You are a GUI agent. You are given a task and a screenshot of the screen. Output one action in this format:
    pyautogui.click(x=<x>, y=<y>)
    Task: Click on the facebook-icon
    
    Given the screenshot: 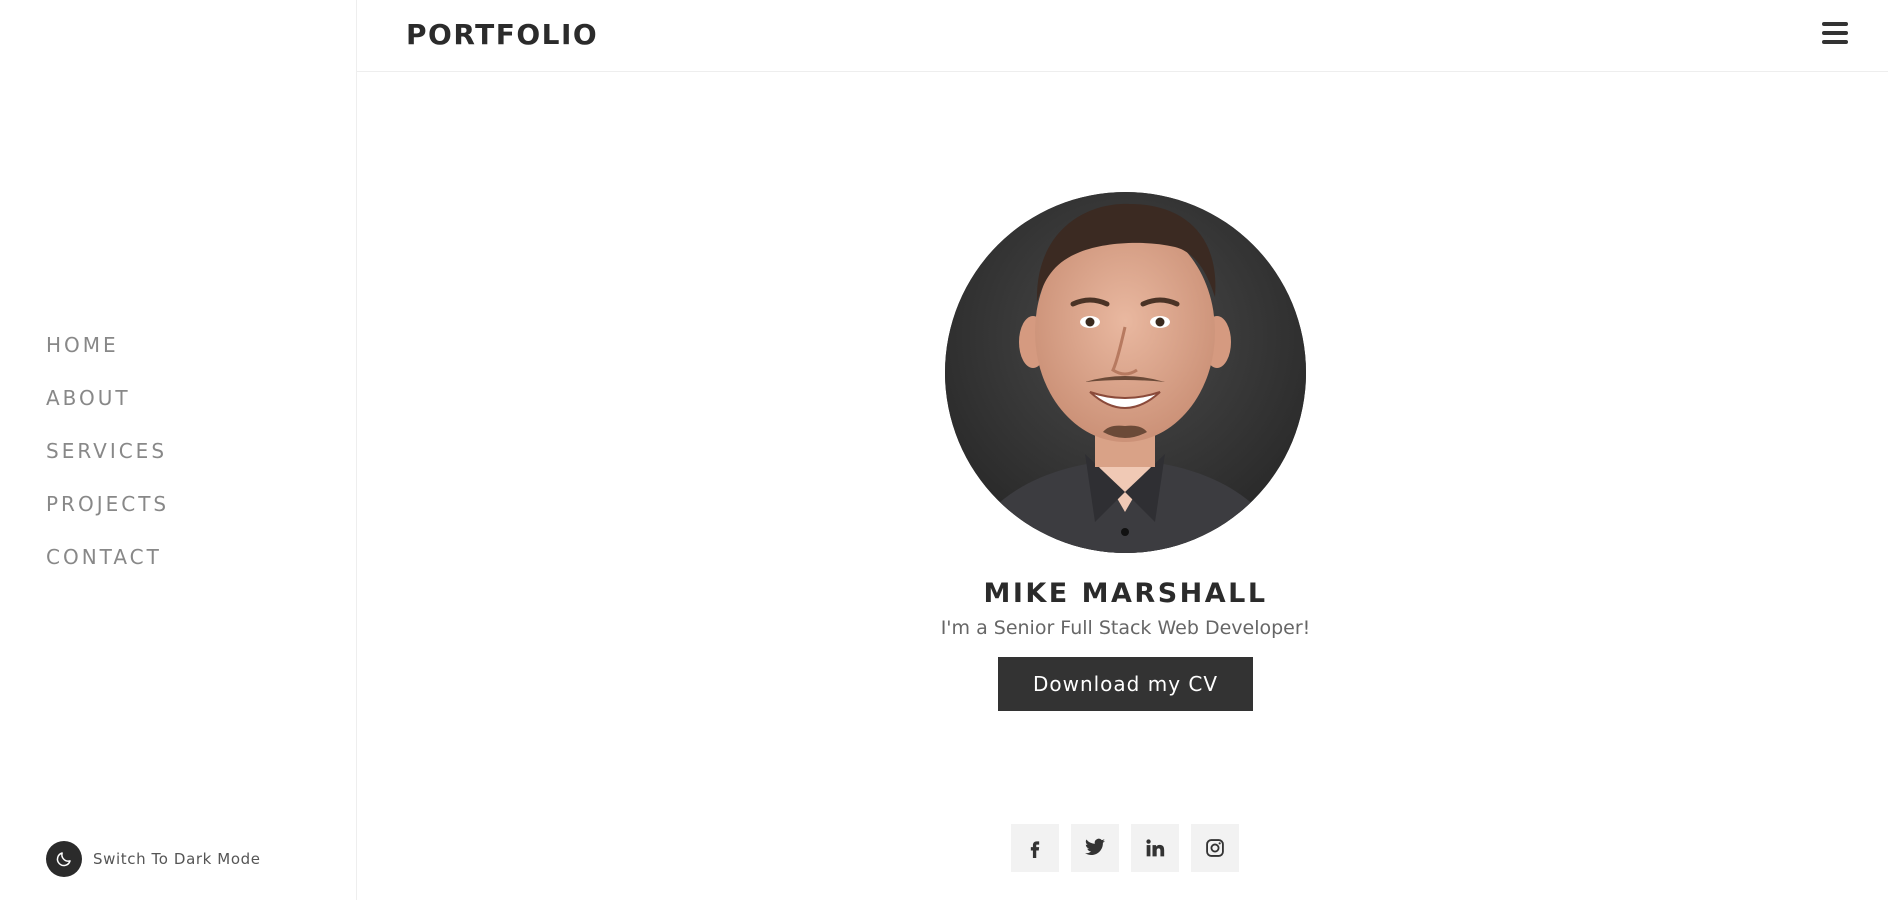 What is the action you would take?
    pyautogui.click(x=1035, y=848)
    